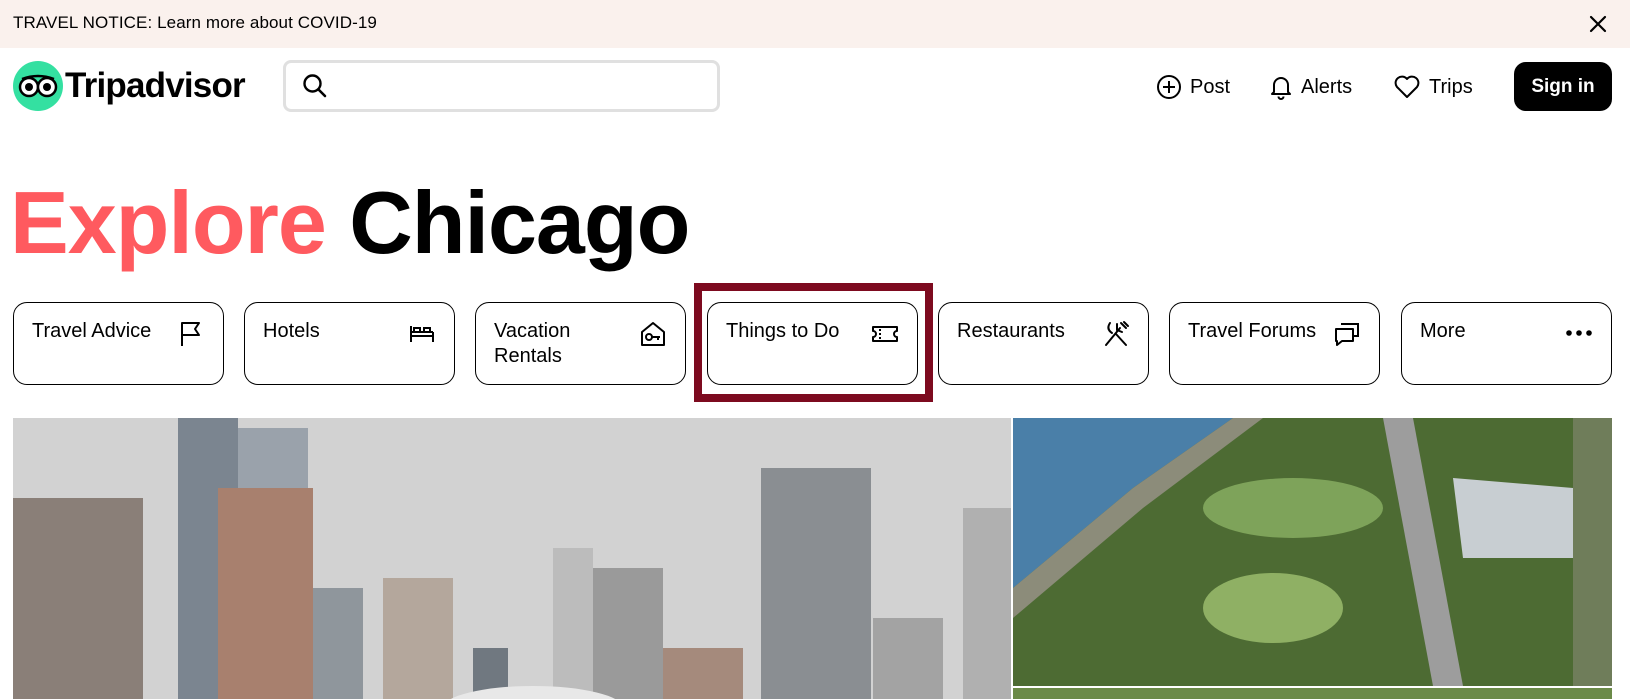  I want to click on category-label: Hotels, so click(291, 331).